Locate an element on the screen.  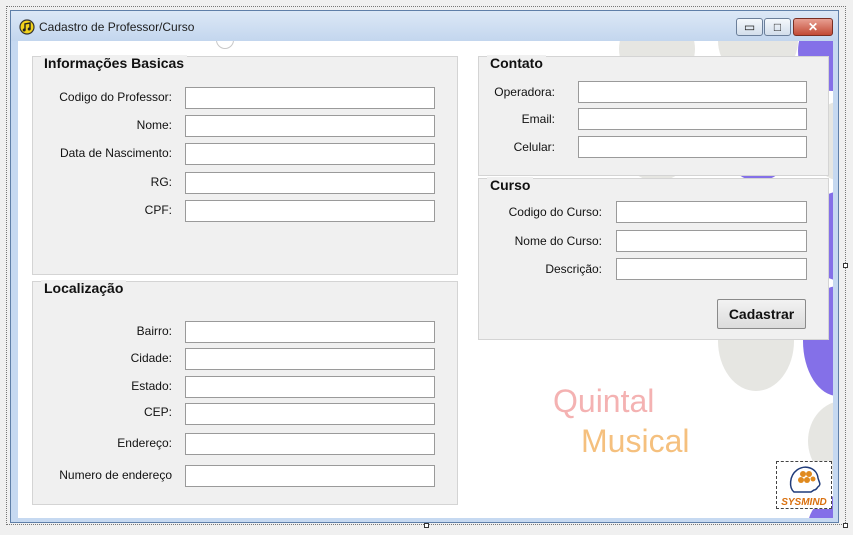
resize-handle-corner is located at coordinates (845, 525).